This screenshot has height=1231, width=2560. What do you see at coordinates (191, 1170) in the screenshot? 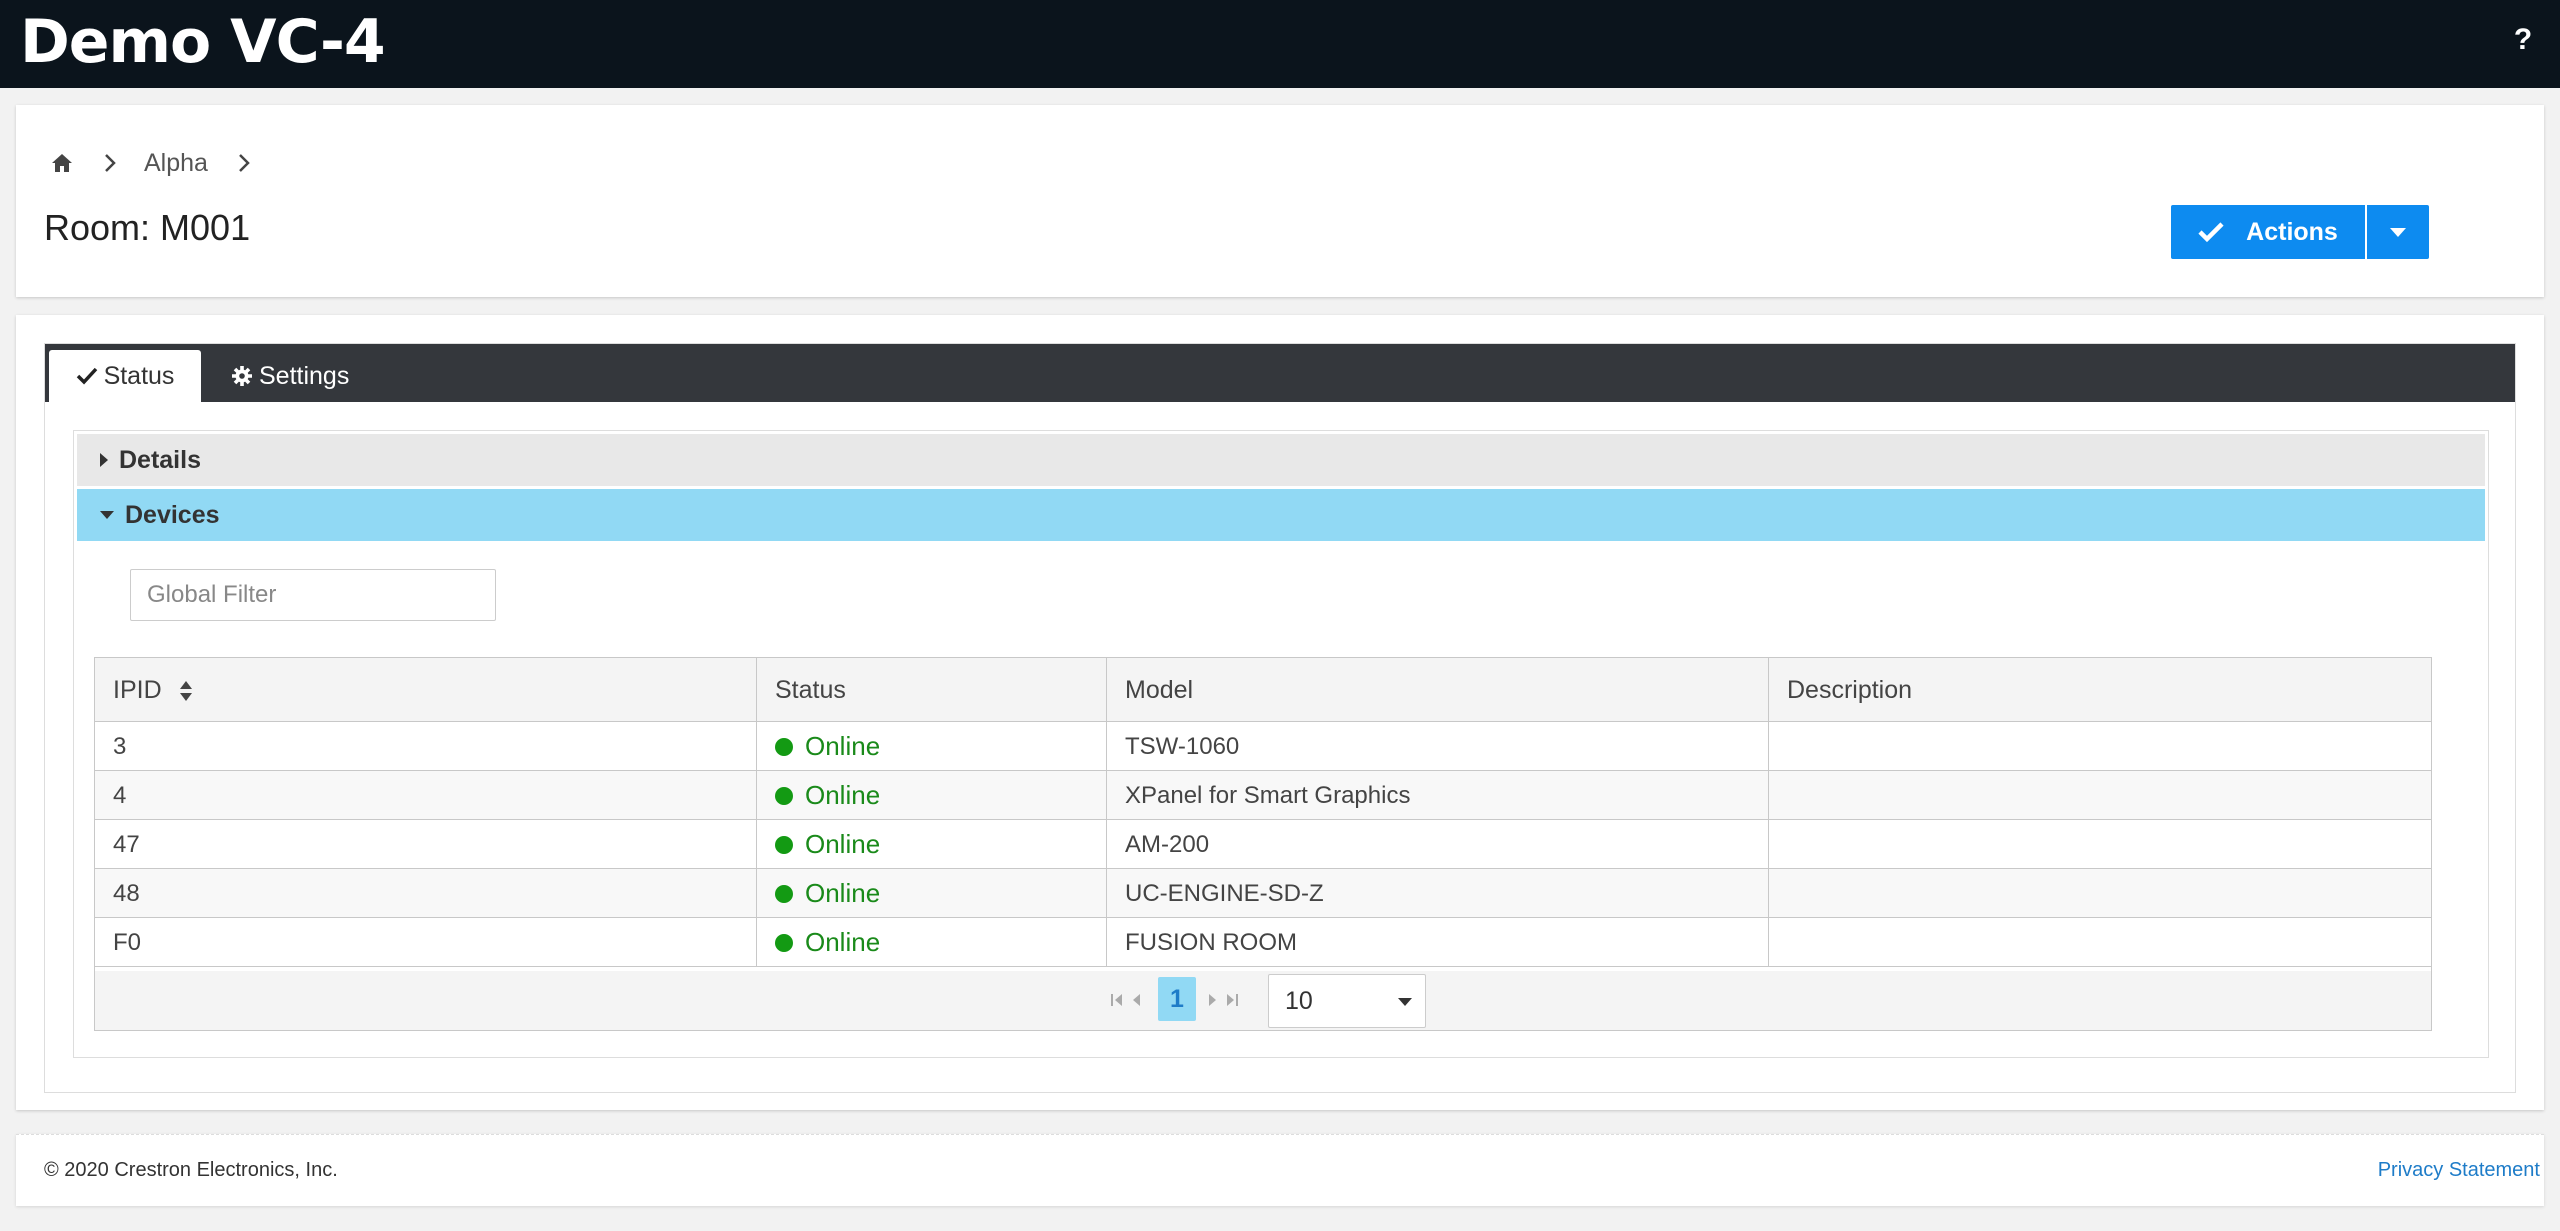
I see `copyright-text: © 2020 Crestron Electronics, Inc.` at bounding box center [191, 1170].